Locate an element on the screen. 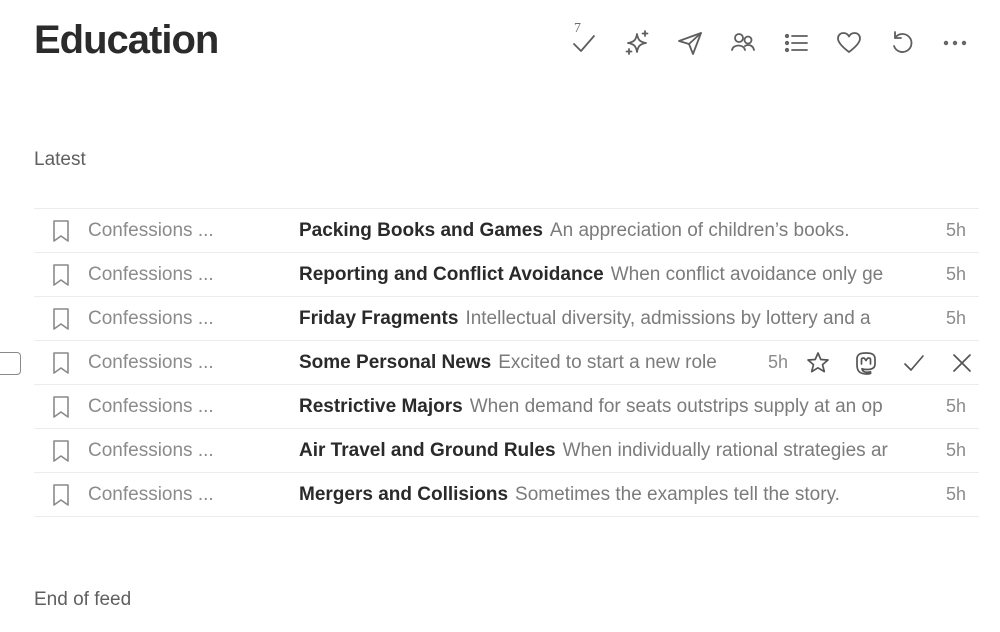  sparkle-icon is located at coordinates (636, 42).